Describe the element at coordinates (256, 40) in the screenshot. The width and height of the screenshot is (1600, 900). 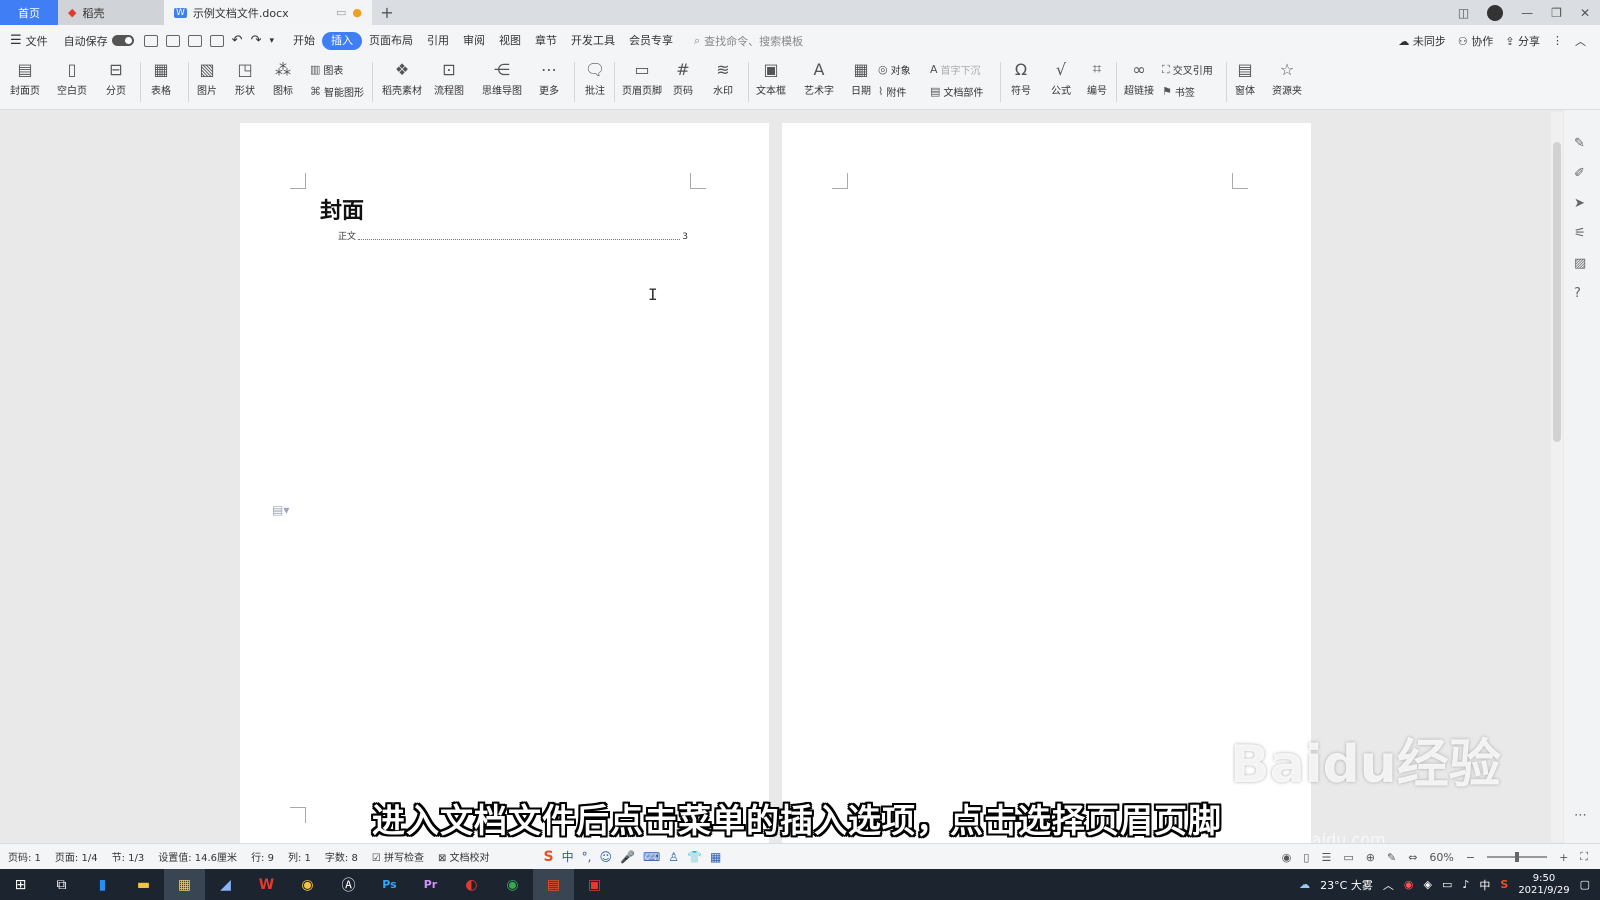
I see `redo-icon: ↷` at that location.